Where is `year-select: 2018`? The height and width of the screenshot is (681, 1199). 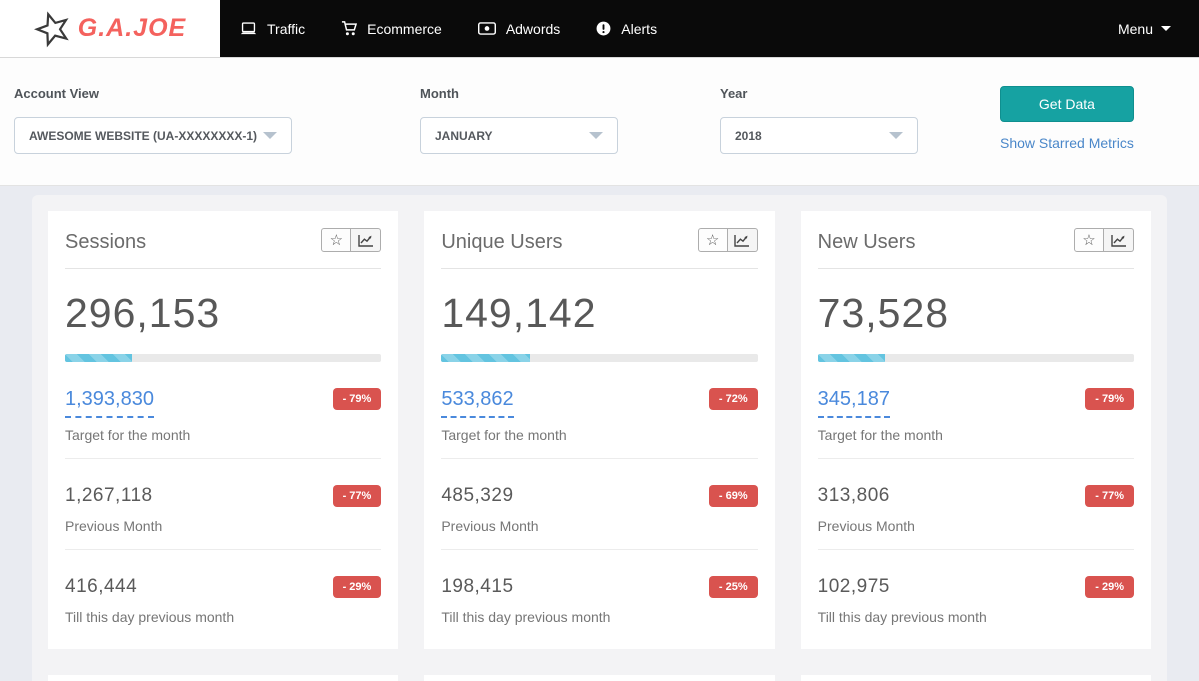
year-select: 2018 is located at coordinates (819, 135).